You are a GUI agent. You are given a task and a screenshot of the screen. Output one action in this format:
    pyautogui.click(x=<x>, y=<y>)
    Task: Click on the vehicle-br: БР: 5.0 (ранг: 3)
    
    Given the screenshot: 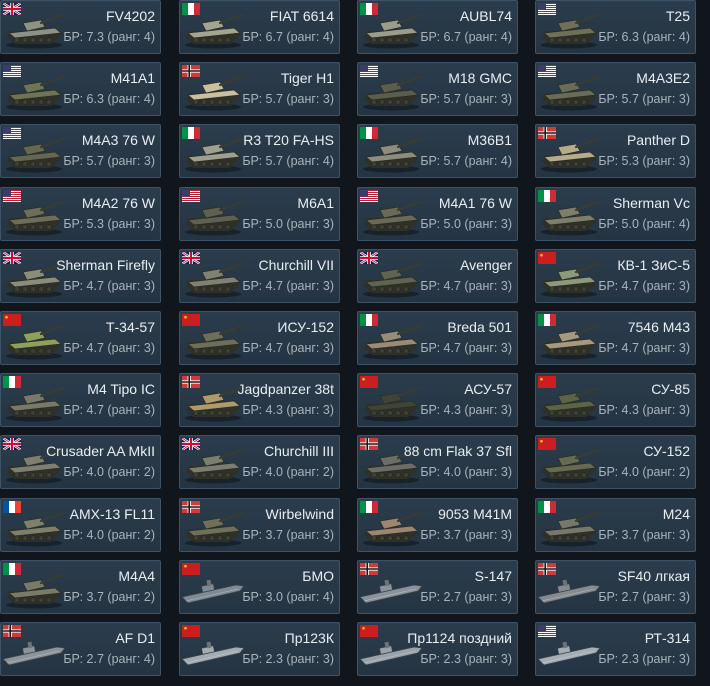 What is the action you would take?
    pyautogui.click(x=466, y=223)
    